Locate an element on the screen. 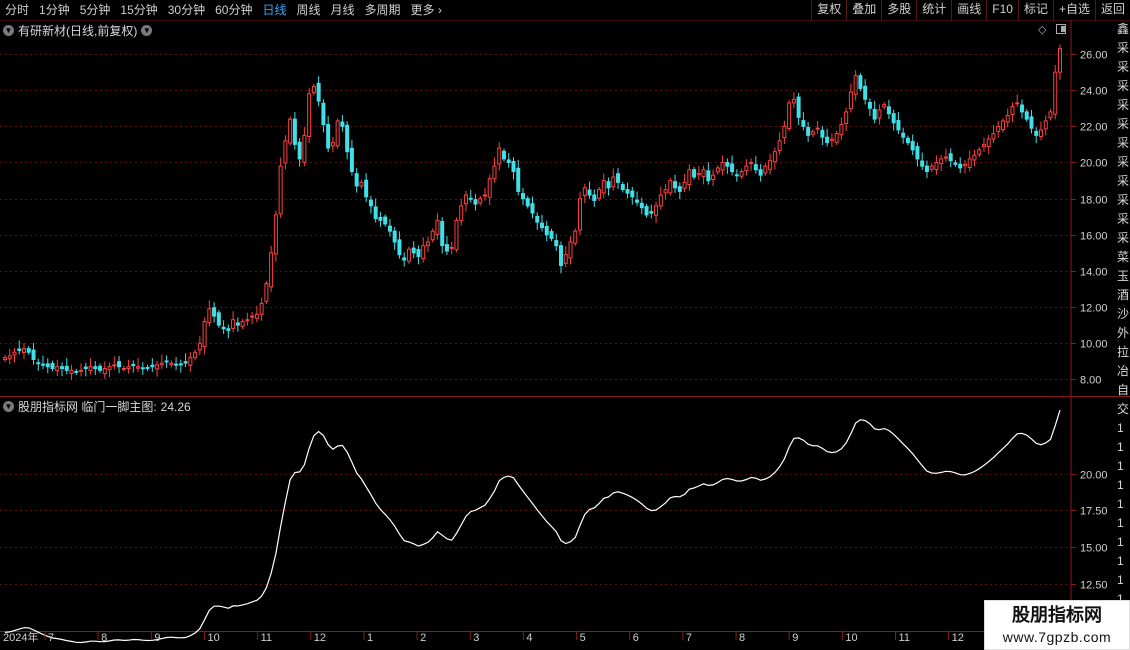 The image size is (1130, 650). date-label: 7 is located at coordinates (689, 638).